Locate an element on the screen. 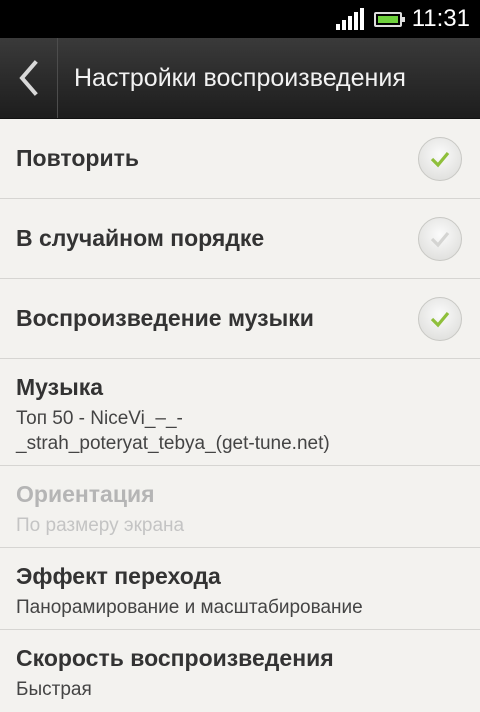 The height and width of the screenshot is (712, 480). status-bar: 11:31 is located at coordinates (240, 19).